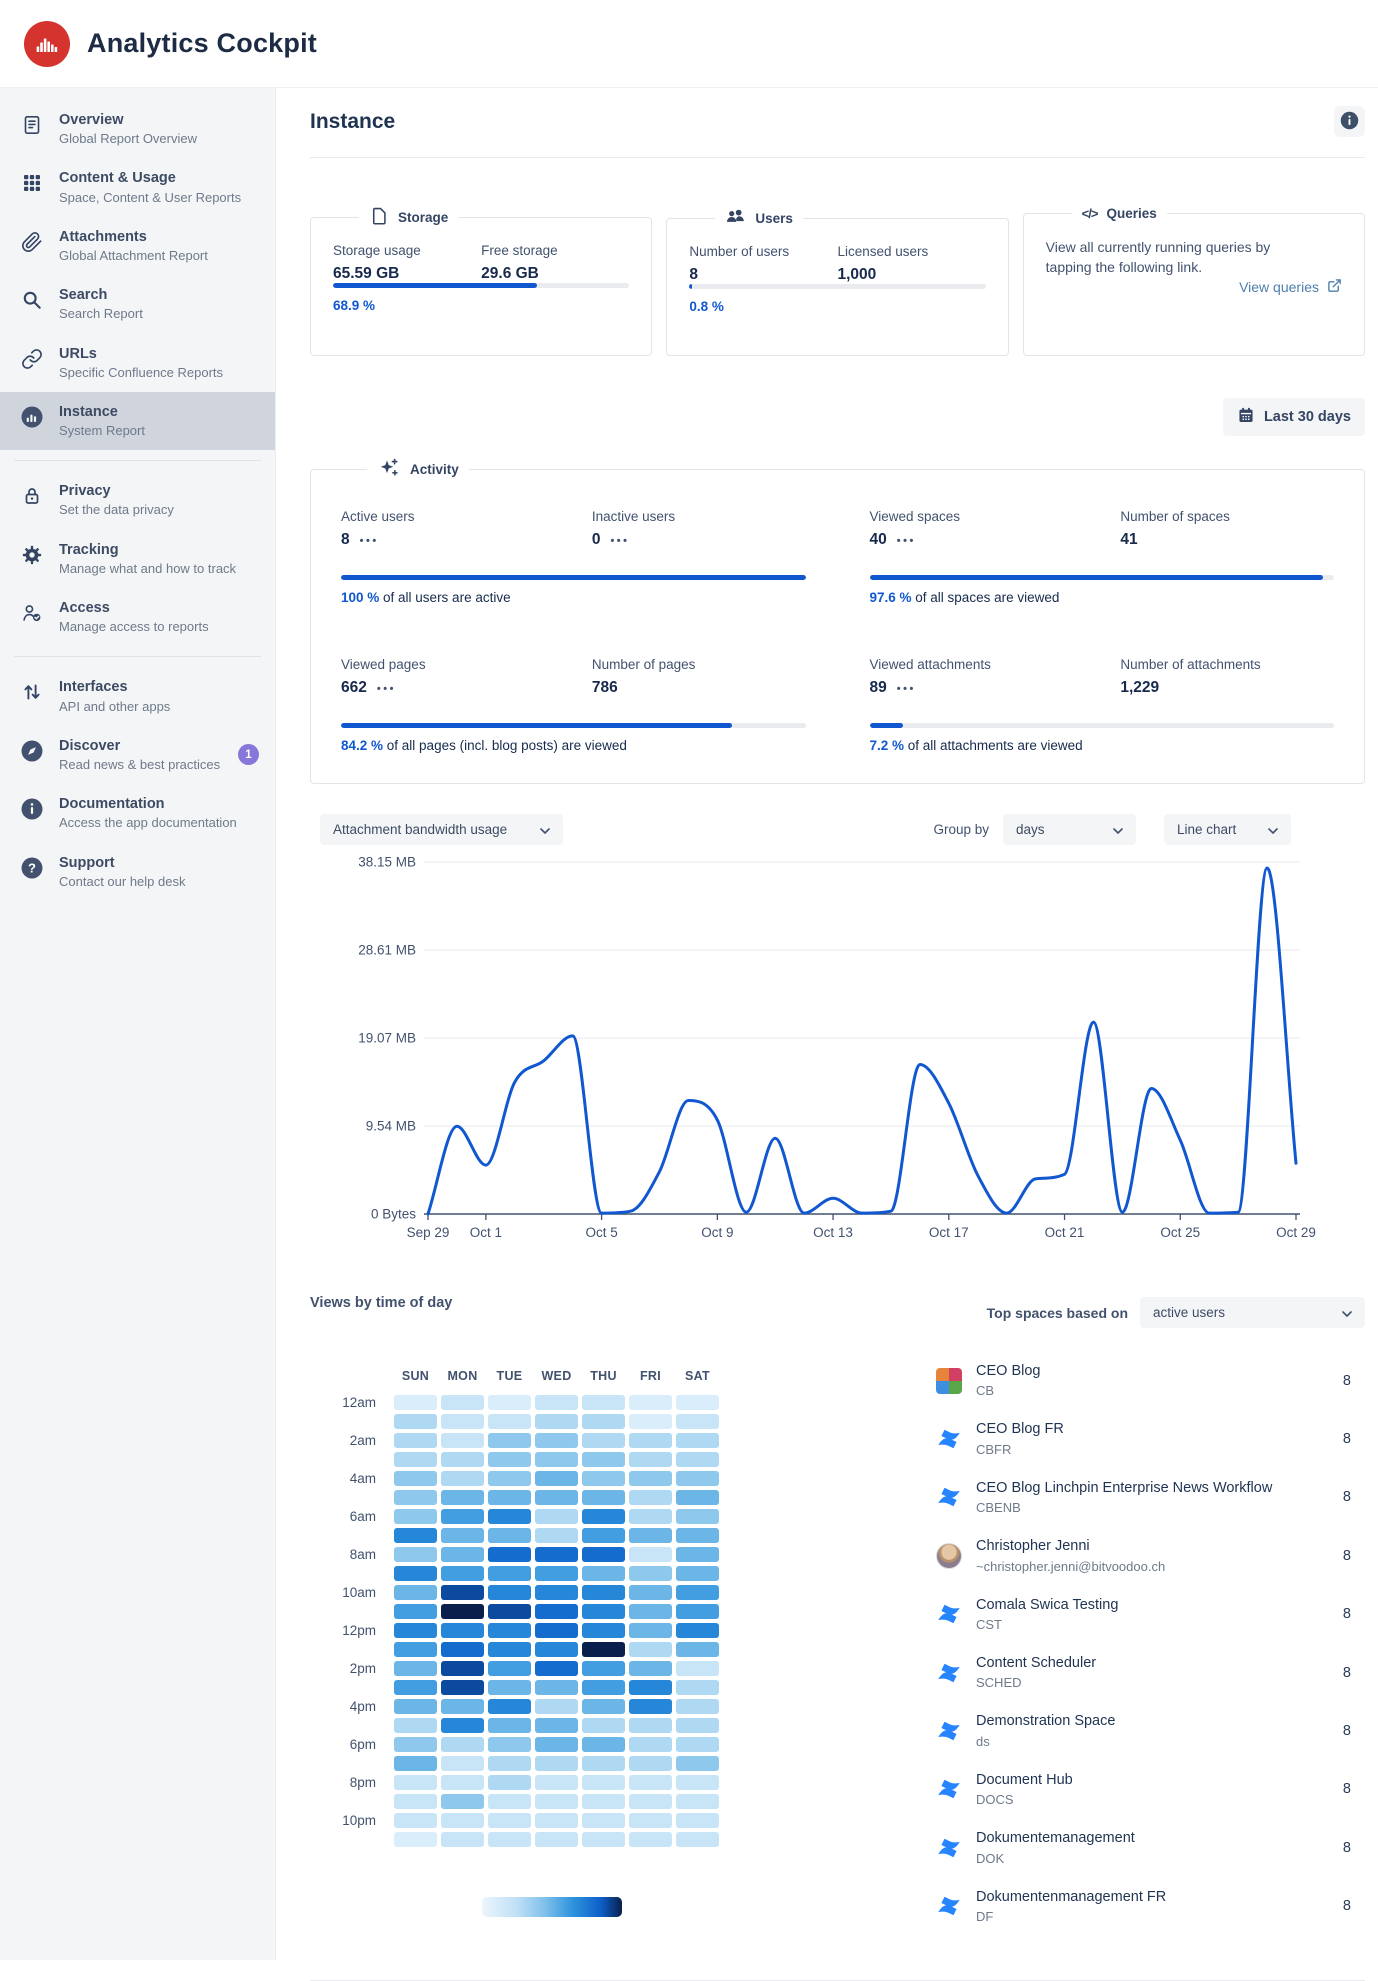 Image resolution: width=1378 pixels, height=1981 pixels. Describe the element at coordinates (1069, 829) in the screenshot. I see `group-by-select: days` at that location.